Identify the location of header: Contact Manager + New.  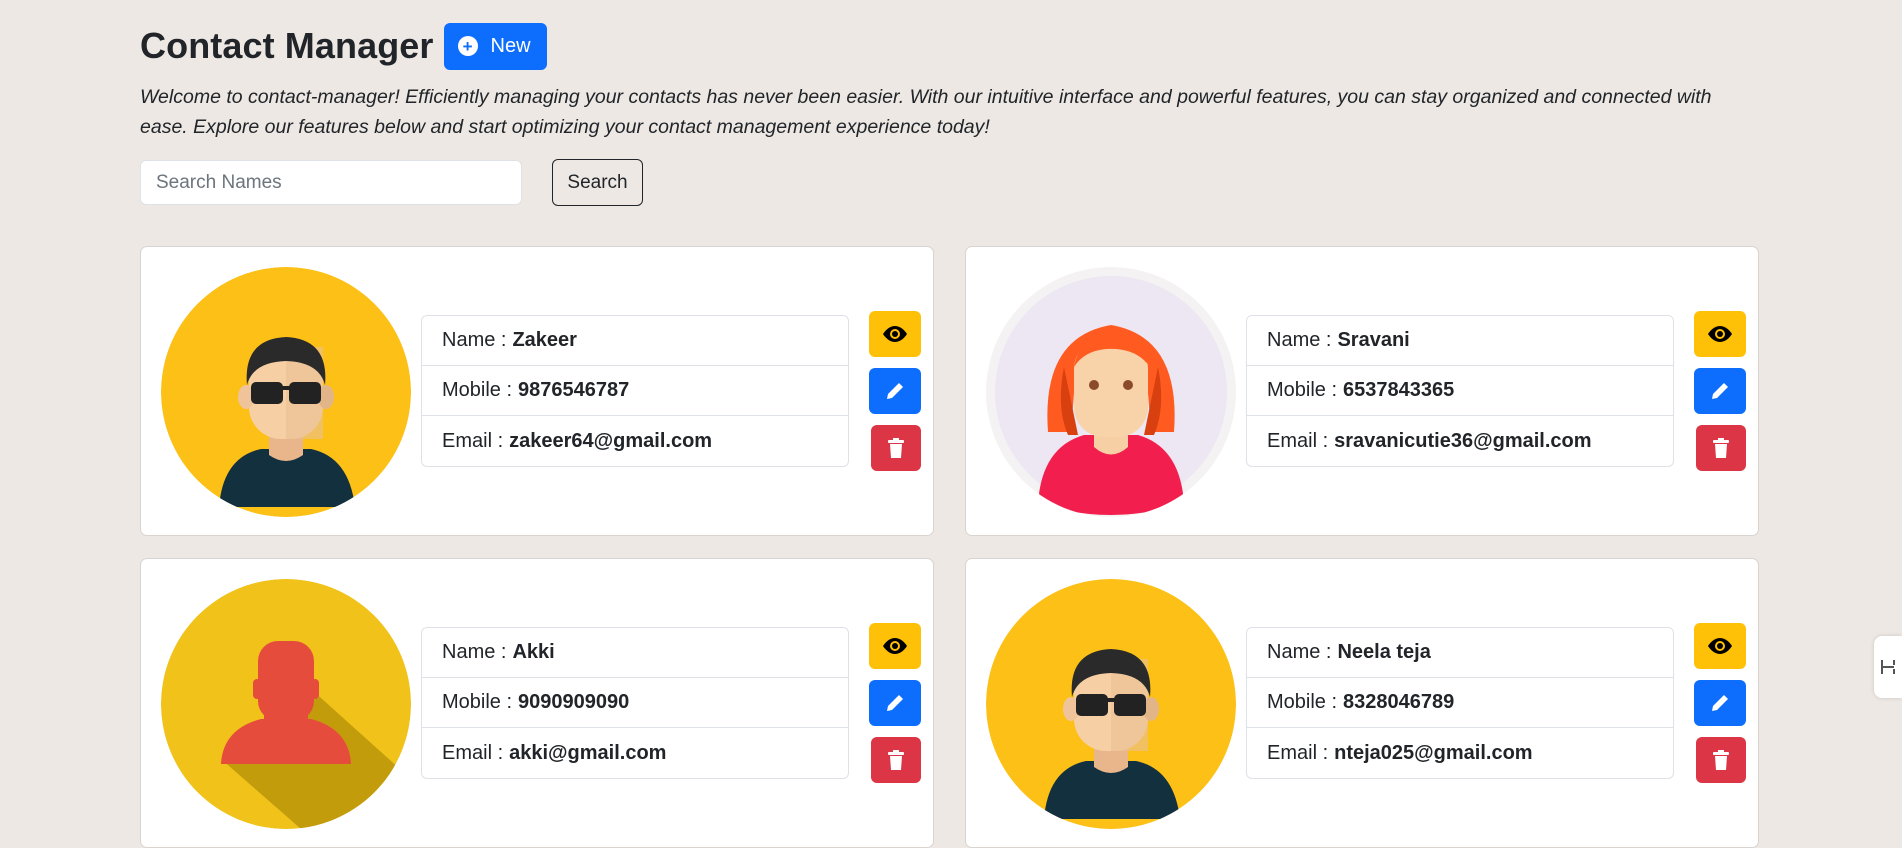
(950, 46).